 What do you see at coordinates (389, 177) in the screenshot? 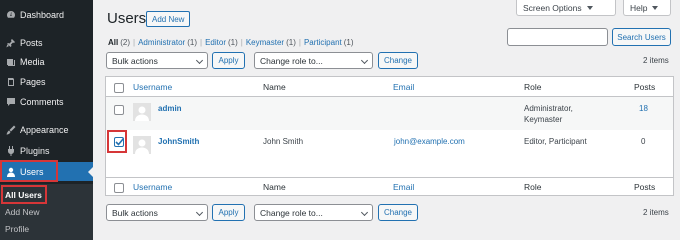
I see `footer-divider` at bounding box center [389, 177].